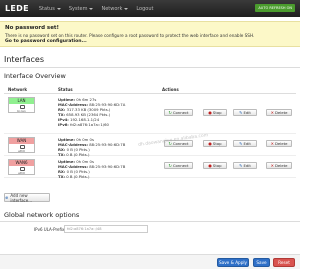 This screenshot has width=320, height=269. I want to click on menu-status: Status, so click(50, 9).